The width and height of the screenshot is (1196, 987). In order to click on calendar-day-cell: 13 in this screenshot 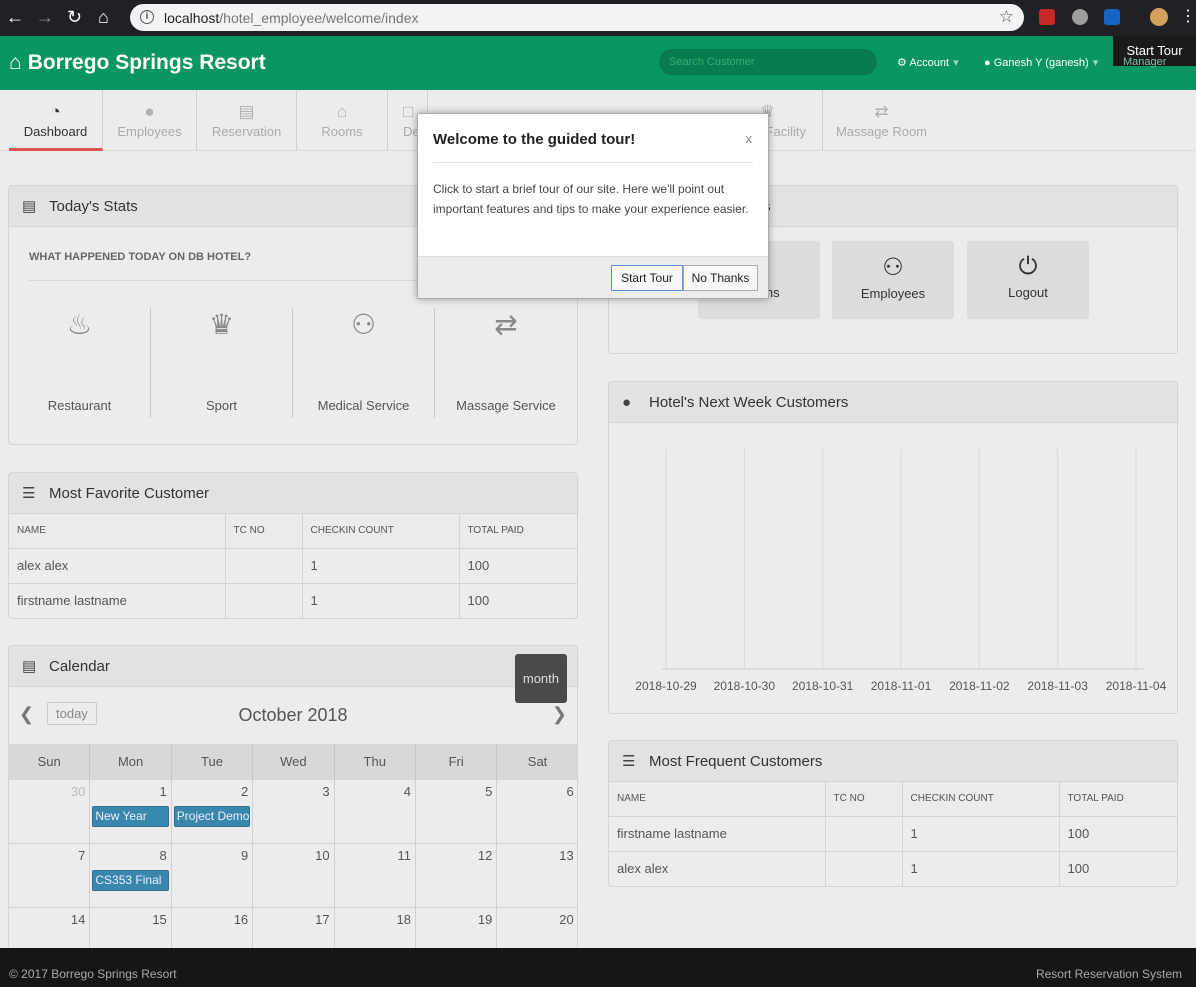, I will do `click(537, 876)`.